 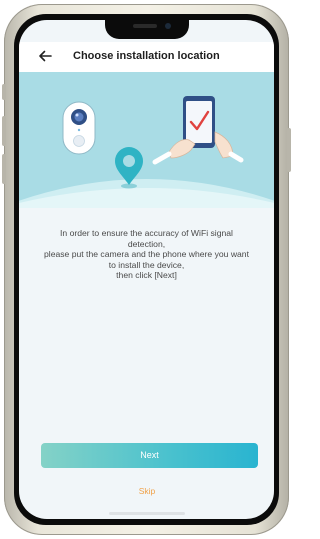 What do you see at coordinates (146, 264) in the screenshot?
I see `instructions-line: to install the device,` at bounding box center [146, 264].